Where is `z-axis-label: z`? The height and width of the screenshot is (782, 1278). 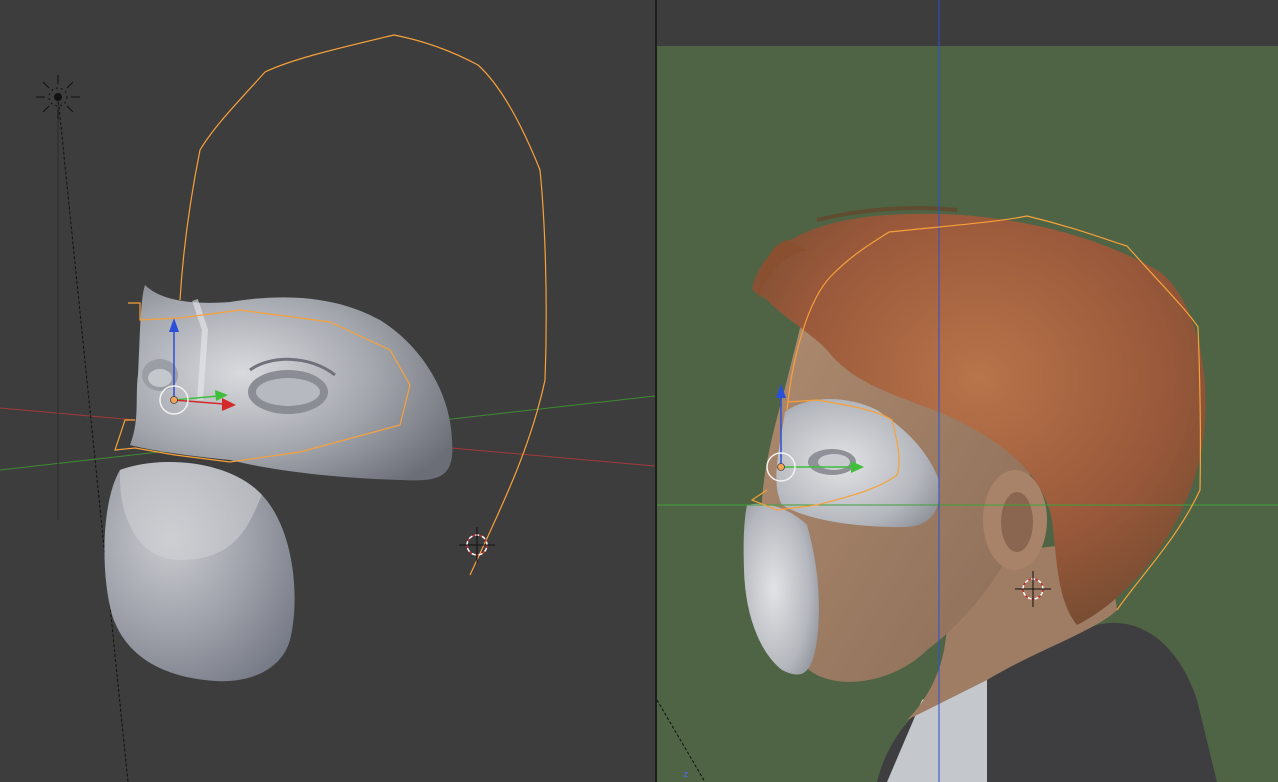
z-axis-label: z is located at coordinates (686, 775).